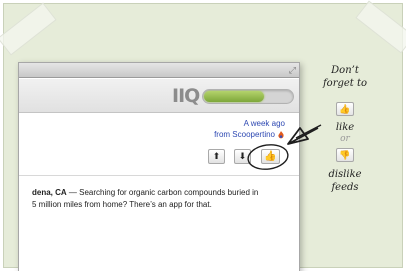 The height and width of the screenshot is (271, 406). I want to click on item-source: from Scoopertino, so click(244, 134).